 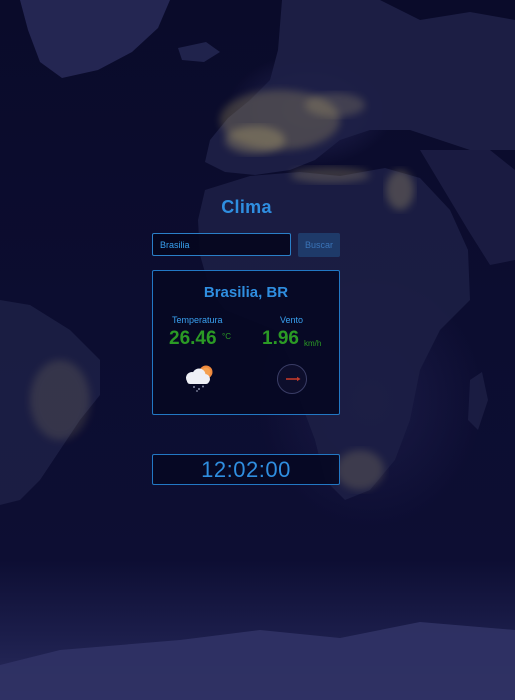 What do you see at coordinates (246, 292) in the screenshot?
I see `city-name: Brasilia, BR` at bounding box center [246, 292].